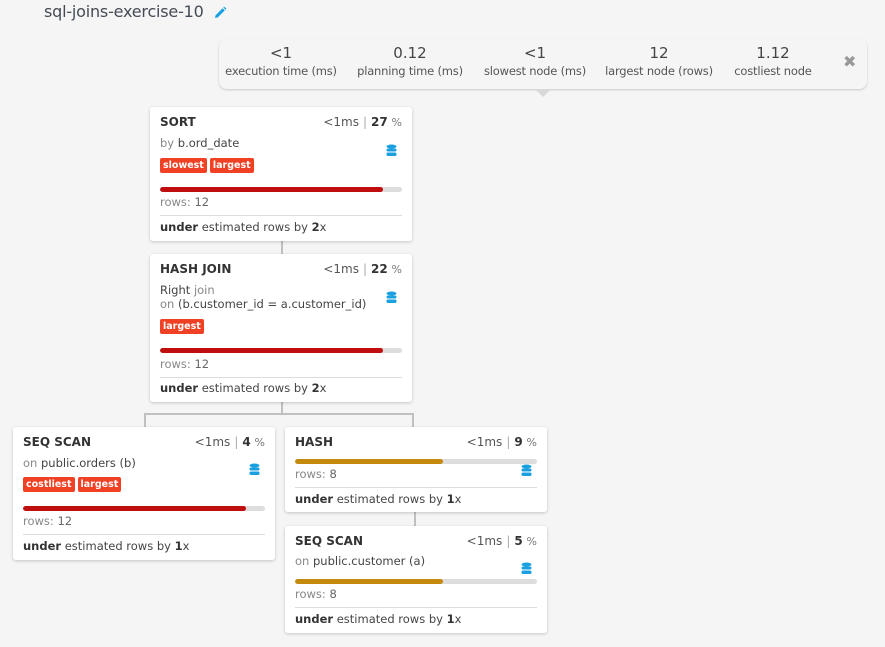  What do you see at coordinates (79, 463) in the screenshot?
I see `node-description: on public.orders (b)` at bounding box center [79, 463].